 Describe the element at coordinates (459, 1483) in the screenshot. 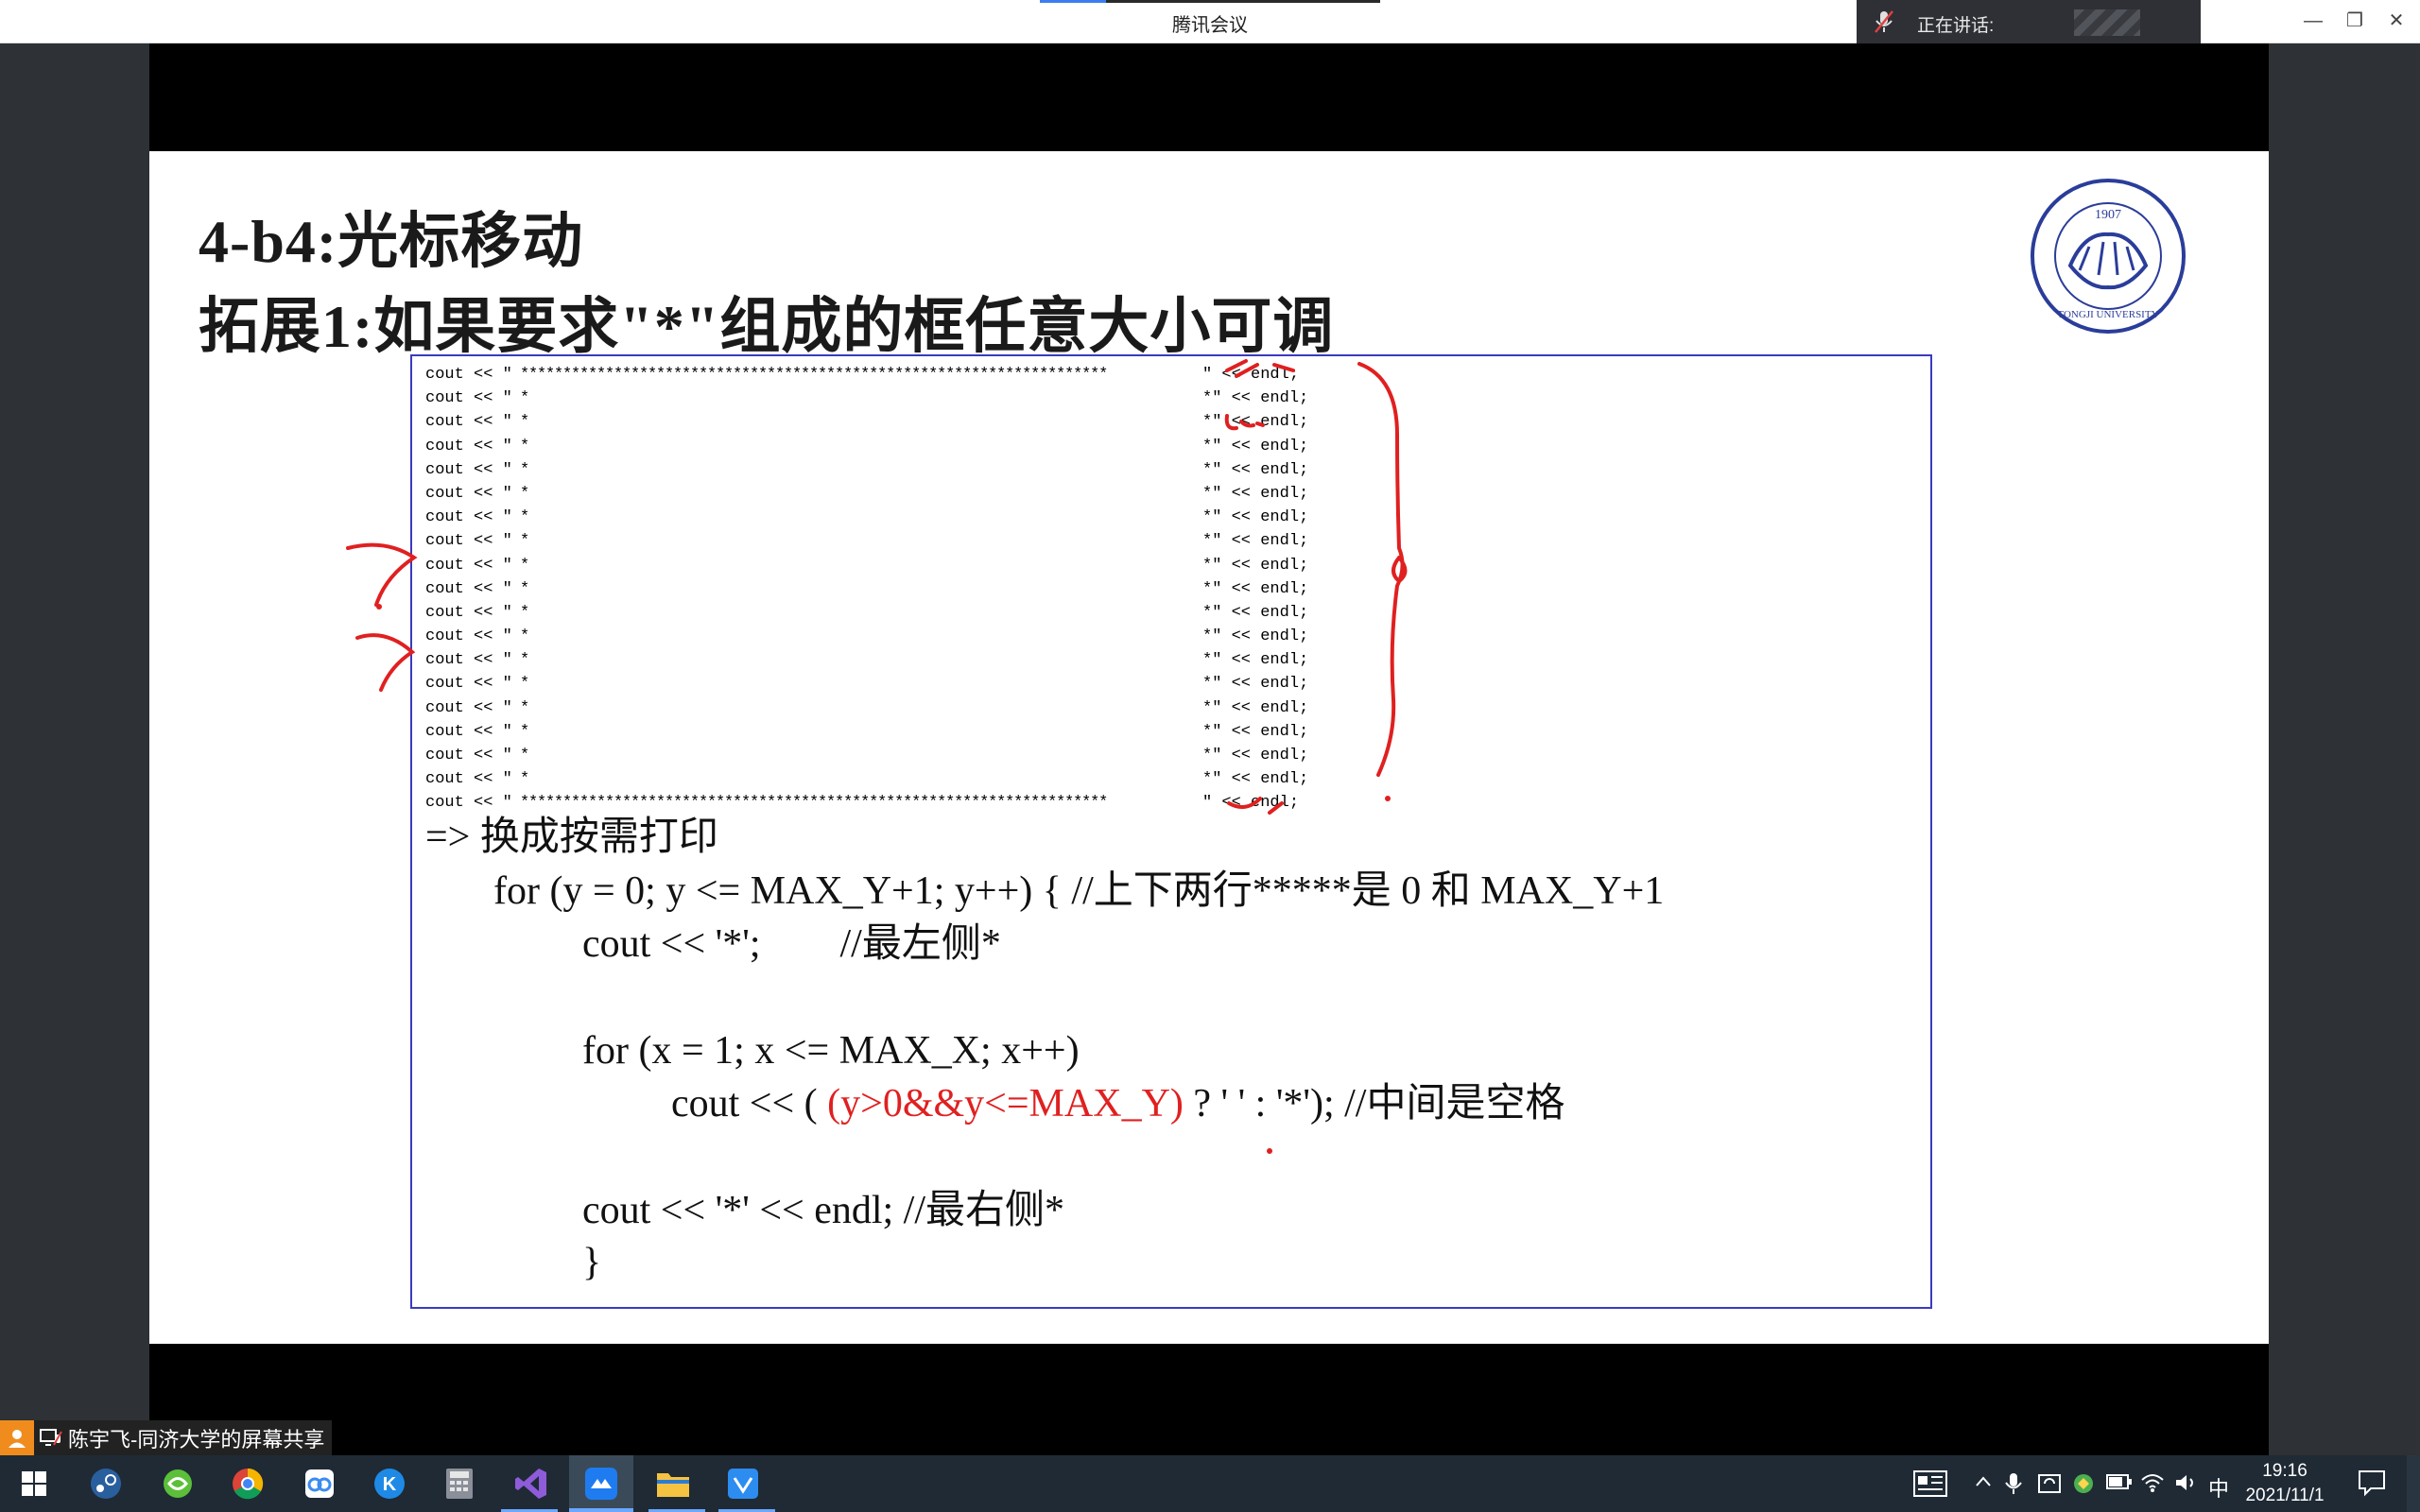

I see `calculator-icon` at that location.